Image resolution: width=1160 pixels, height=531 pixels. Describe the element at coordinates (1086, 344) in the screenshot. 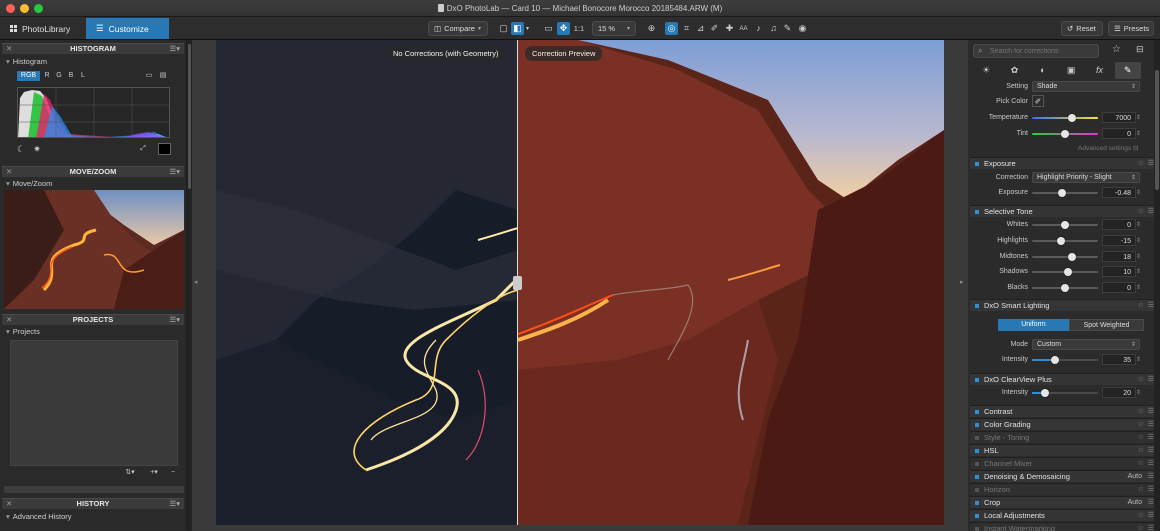

I see `mode-select: Custom ⇕` at that location.